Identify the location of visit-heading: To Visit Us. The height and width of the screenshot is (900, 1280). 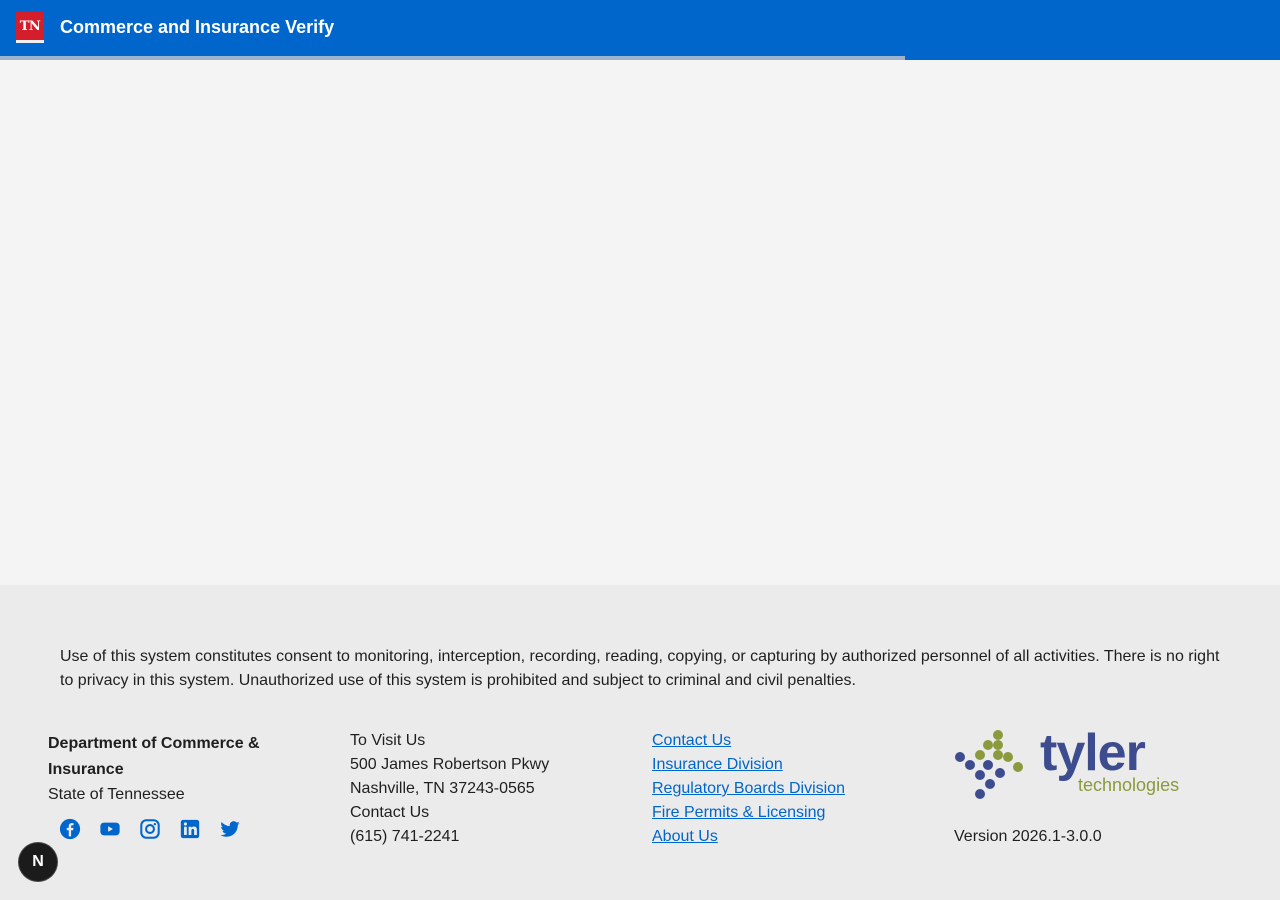
(388, 740).